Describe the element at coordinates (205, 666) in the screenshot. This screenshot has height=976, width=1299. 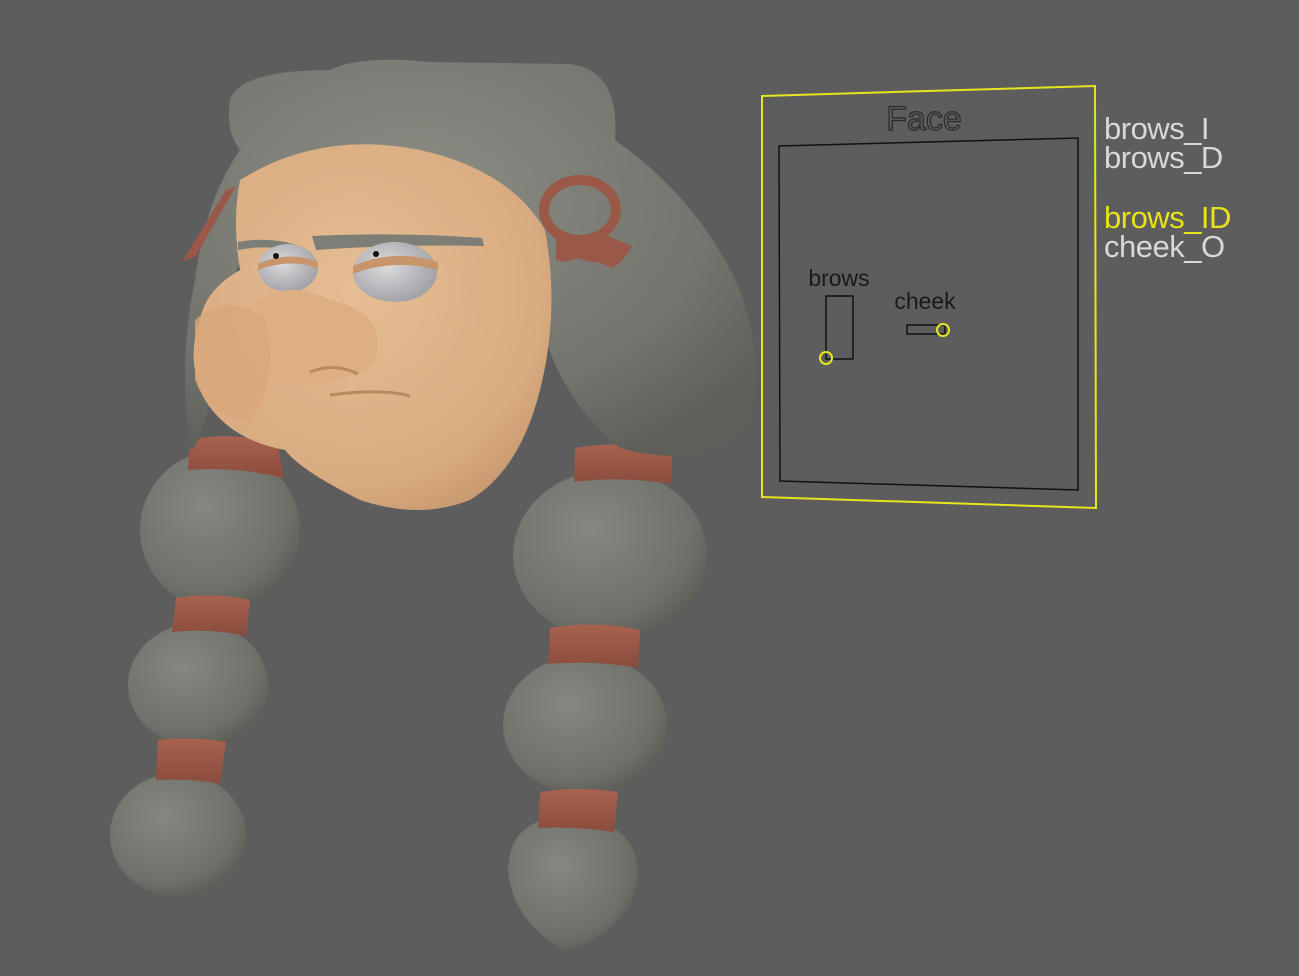
I see `left-braid` at that location.